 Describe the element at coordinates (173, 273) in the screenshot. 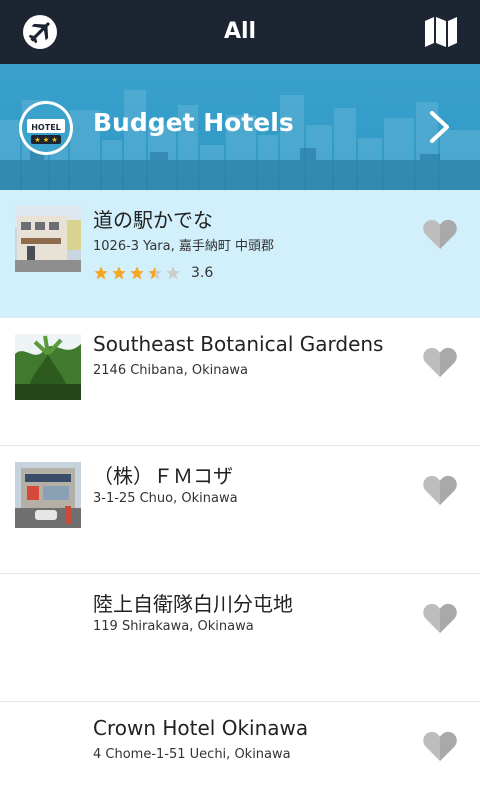

I see `empty-star-icon` at that location.